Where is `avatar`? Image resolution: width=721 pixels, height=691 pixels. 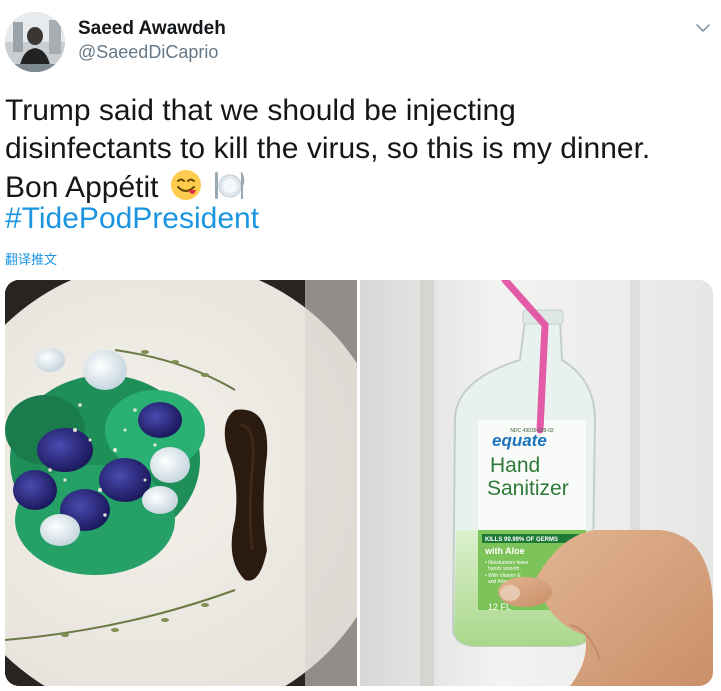 avatar is located at coordinates (35, 42).